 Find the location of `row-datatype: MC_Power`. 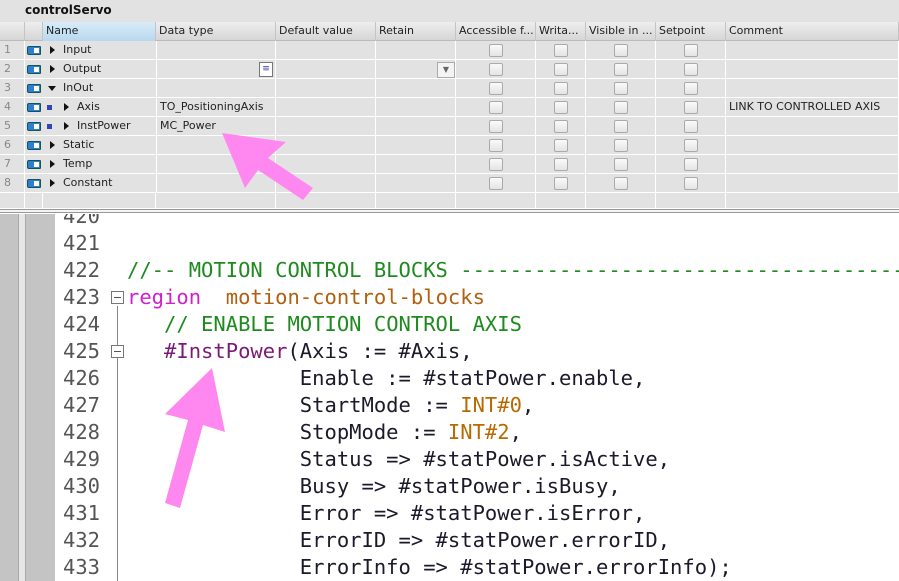

row-datatype: MC_Power is located at coordinates (216, 126).